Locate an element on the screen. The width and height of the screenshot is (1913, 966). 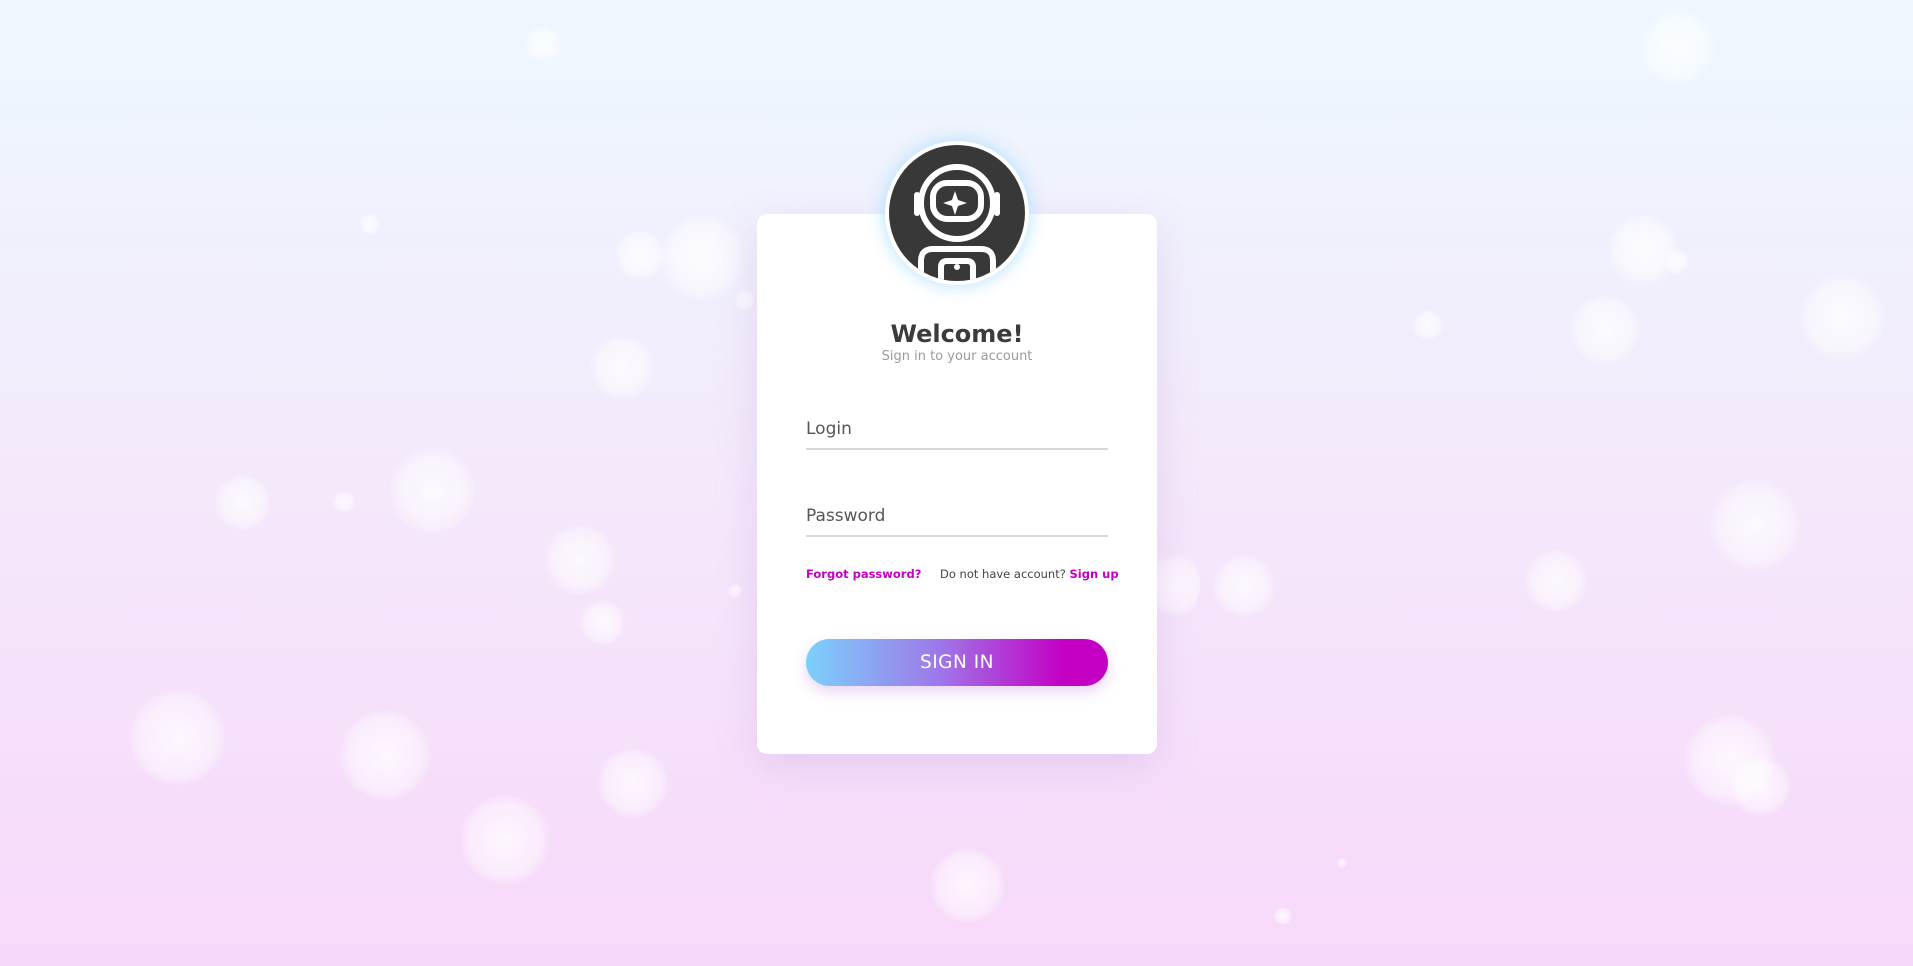
login-input is located at coordinates (957, 430).